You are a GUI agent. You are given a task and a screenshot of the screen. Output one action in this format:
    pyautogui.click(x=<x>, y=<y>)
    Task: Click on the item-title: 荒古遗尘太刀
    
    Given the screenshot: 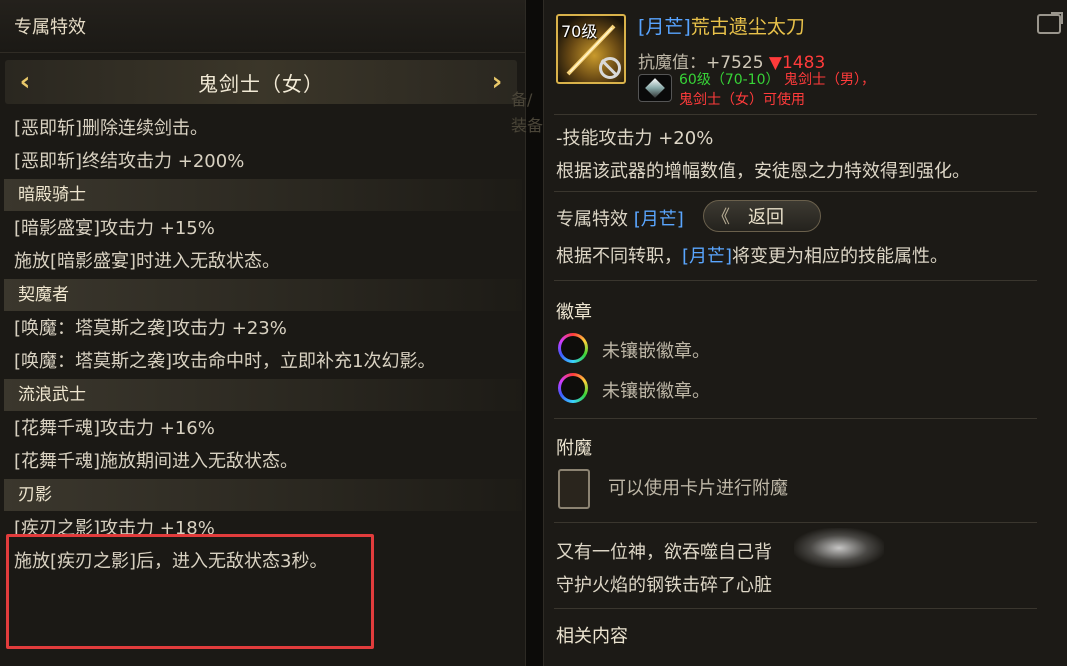 What is the action you would take?
    pyautogui.click(x=747, y=27)
    